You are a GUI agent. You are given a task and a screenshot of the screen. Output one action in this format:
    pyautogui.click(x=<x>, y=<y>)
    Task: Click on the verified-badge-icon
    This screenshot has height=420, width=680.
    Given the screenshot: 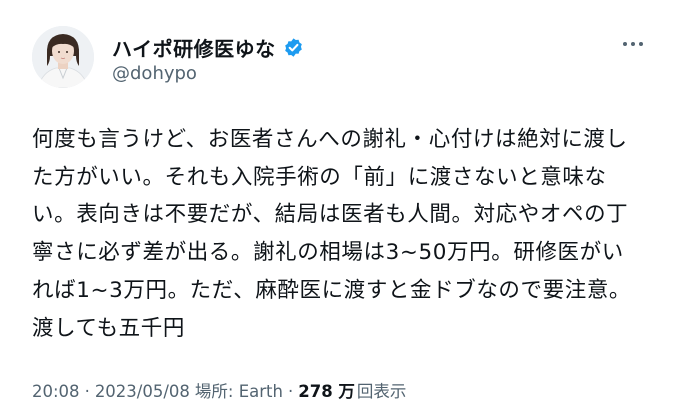 What is the action you would take?
    pyautogui.click(x=293, y=47)
    